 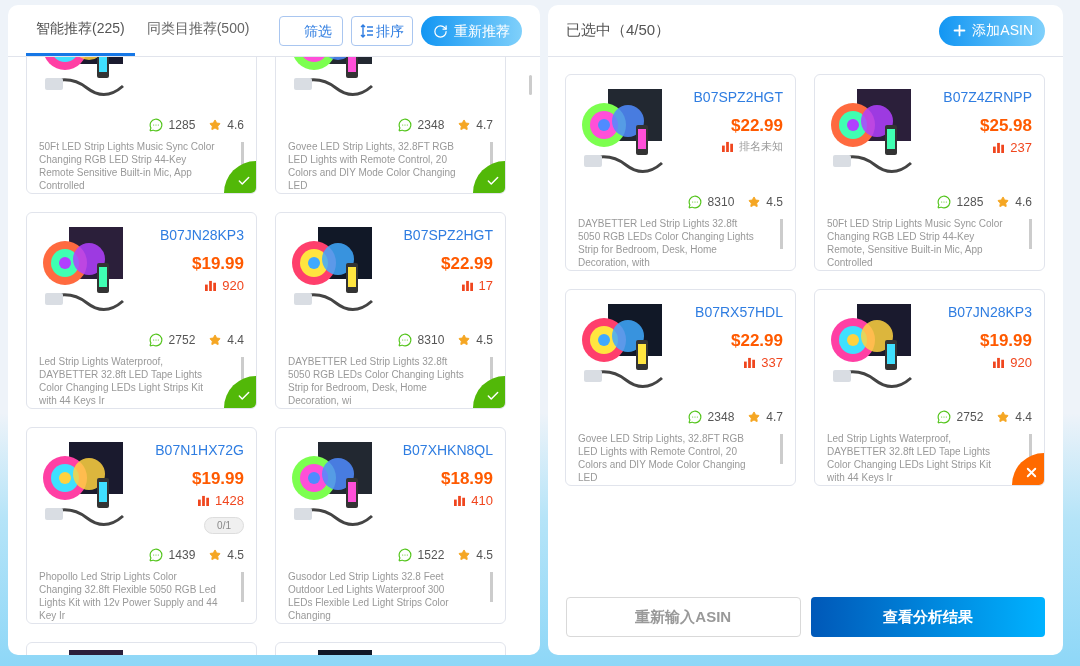 I want to click on sort-button: 排序, so click(x=382, y=31).